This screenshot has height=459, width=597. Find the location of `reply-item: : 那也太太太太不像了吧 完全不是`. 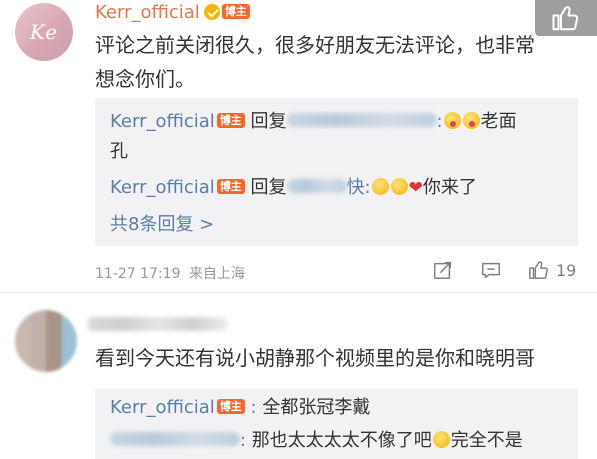

reply-item: : 那也太太太太不像了吧 完全不是 is located at coordinates (316, 441).